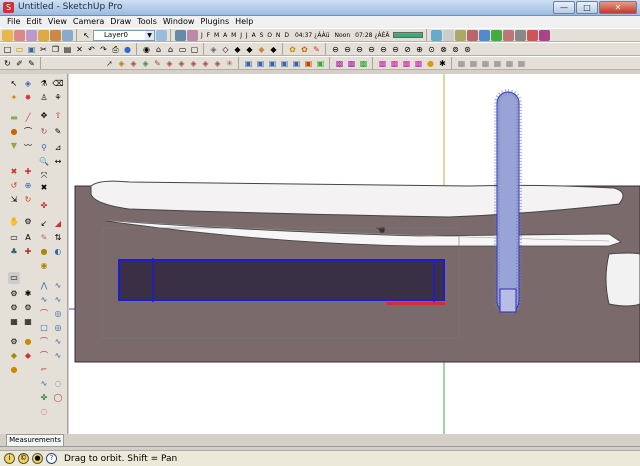 This screenshot has height=466, width=640. Describe the element at coordinates (455, 49) in the screenshot. I see `trim-icon: ⊚` at that location.